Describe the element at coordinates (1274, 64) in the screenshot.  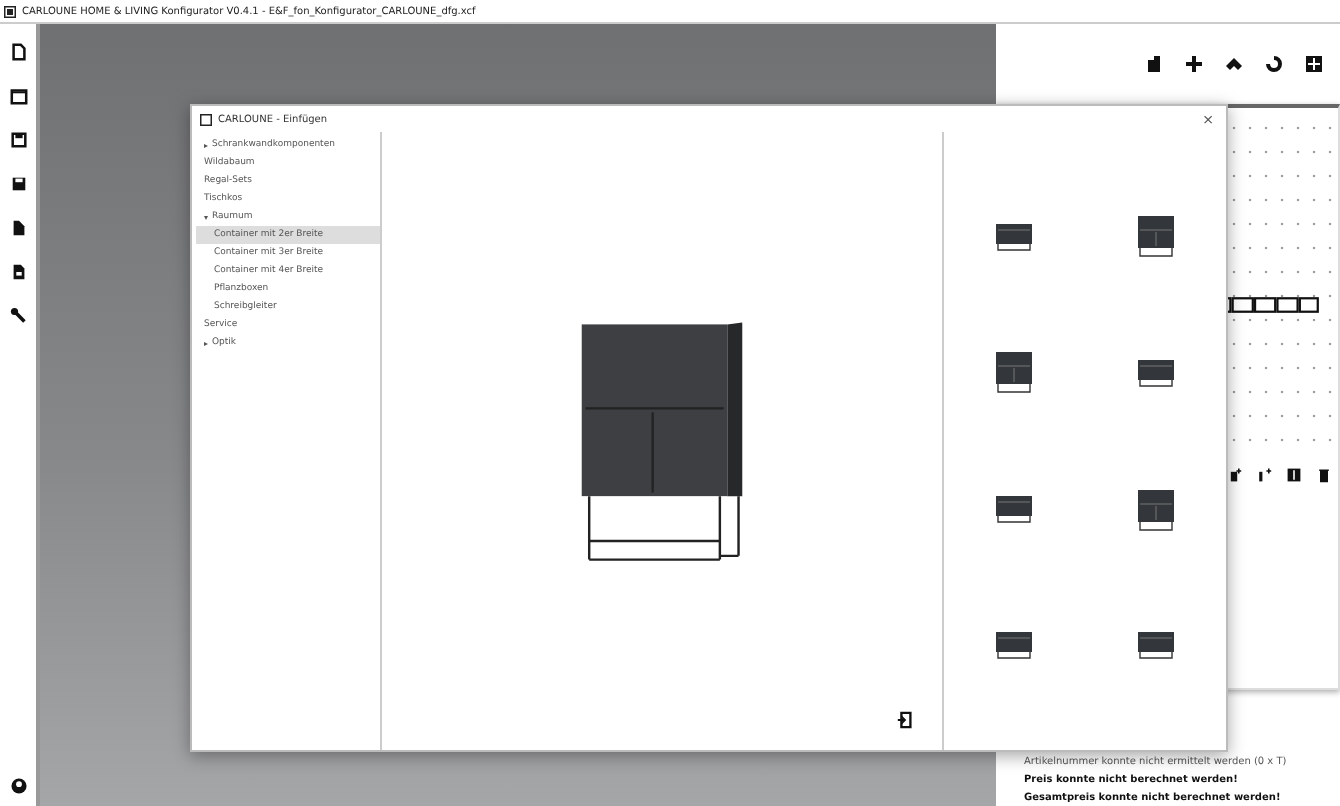
I see `rotate-icon` at that location.